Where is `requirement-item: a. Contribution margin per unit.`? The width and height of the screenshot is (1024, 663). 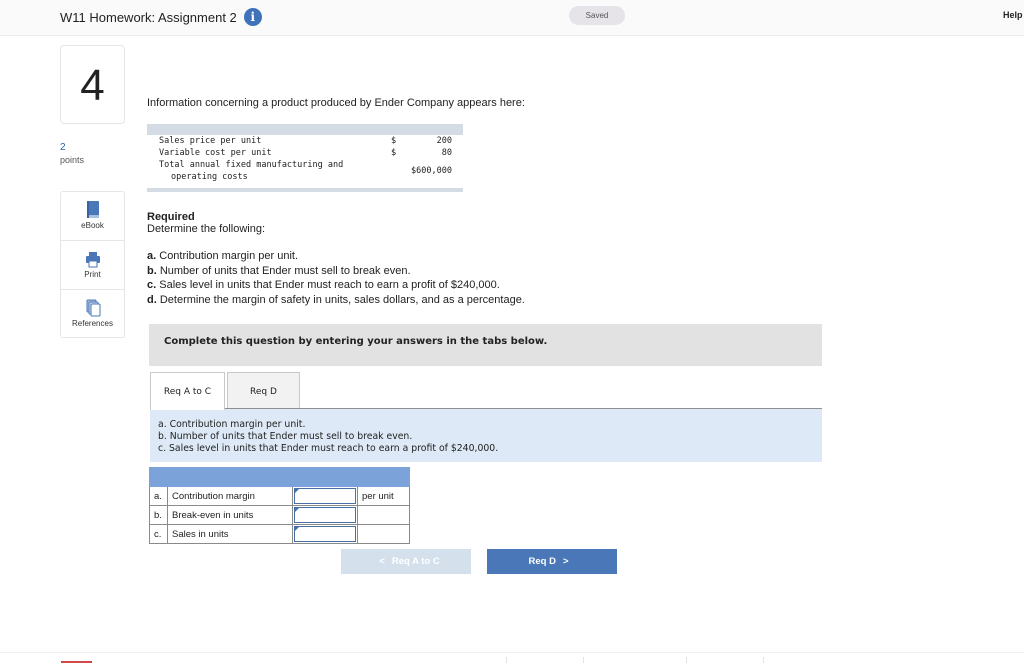 requirement-item: a. Contribution margin per unit. is located at coordinates (336, 256).